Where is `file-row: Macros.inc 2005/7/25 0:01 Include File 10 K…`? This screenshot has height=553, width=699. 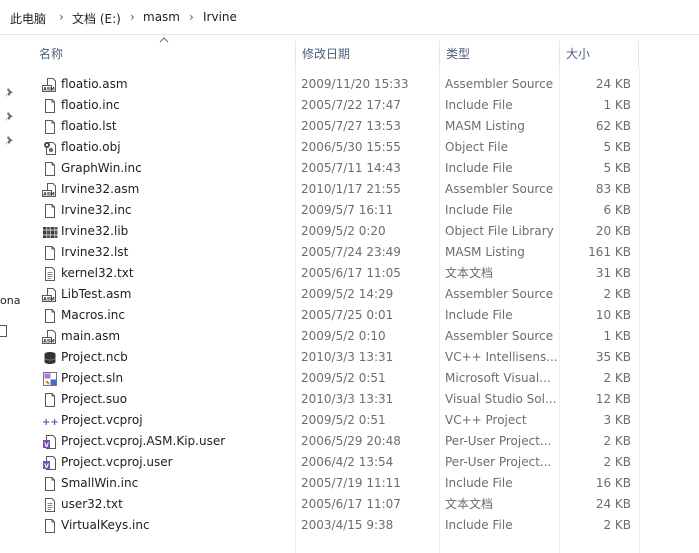
file-row: Macros.inc 2005/7/25 0:01 Include File 10 K… is located at coordinates (338, 315).